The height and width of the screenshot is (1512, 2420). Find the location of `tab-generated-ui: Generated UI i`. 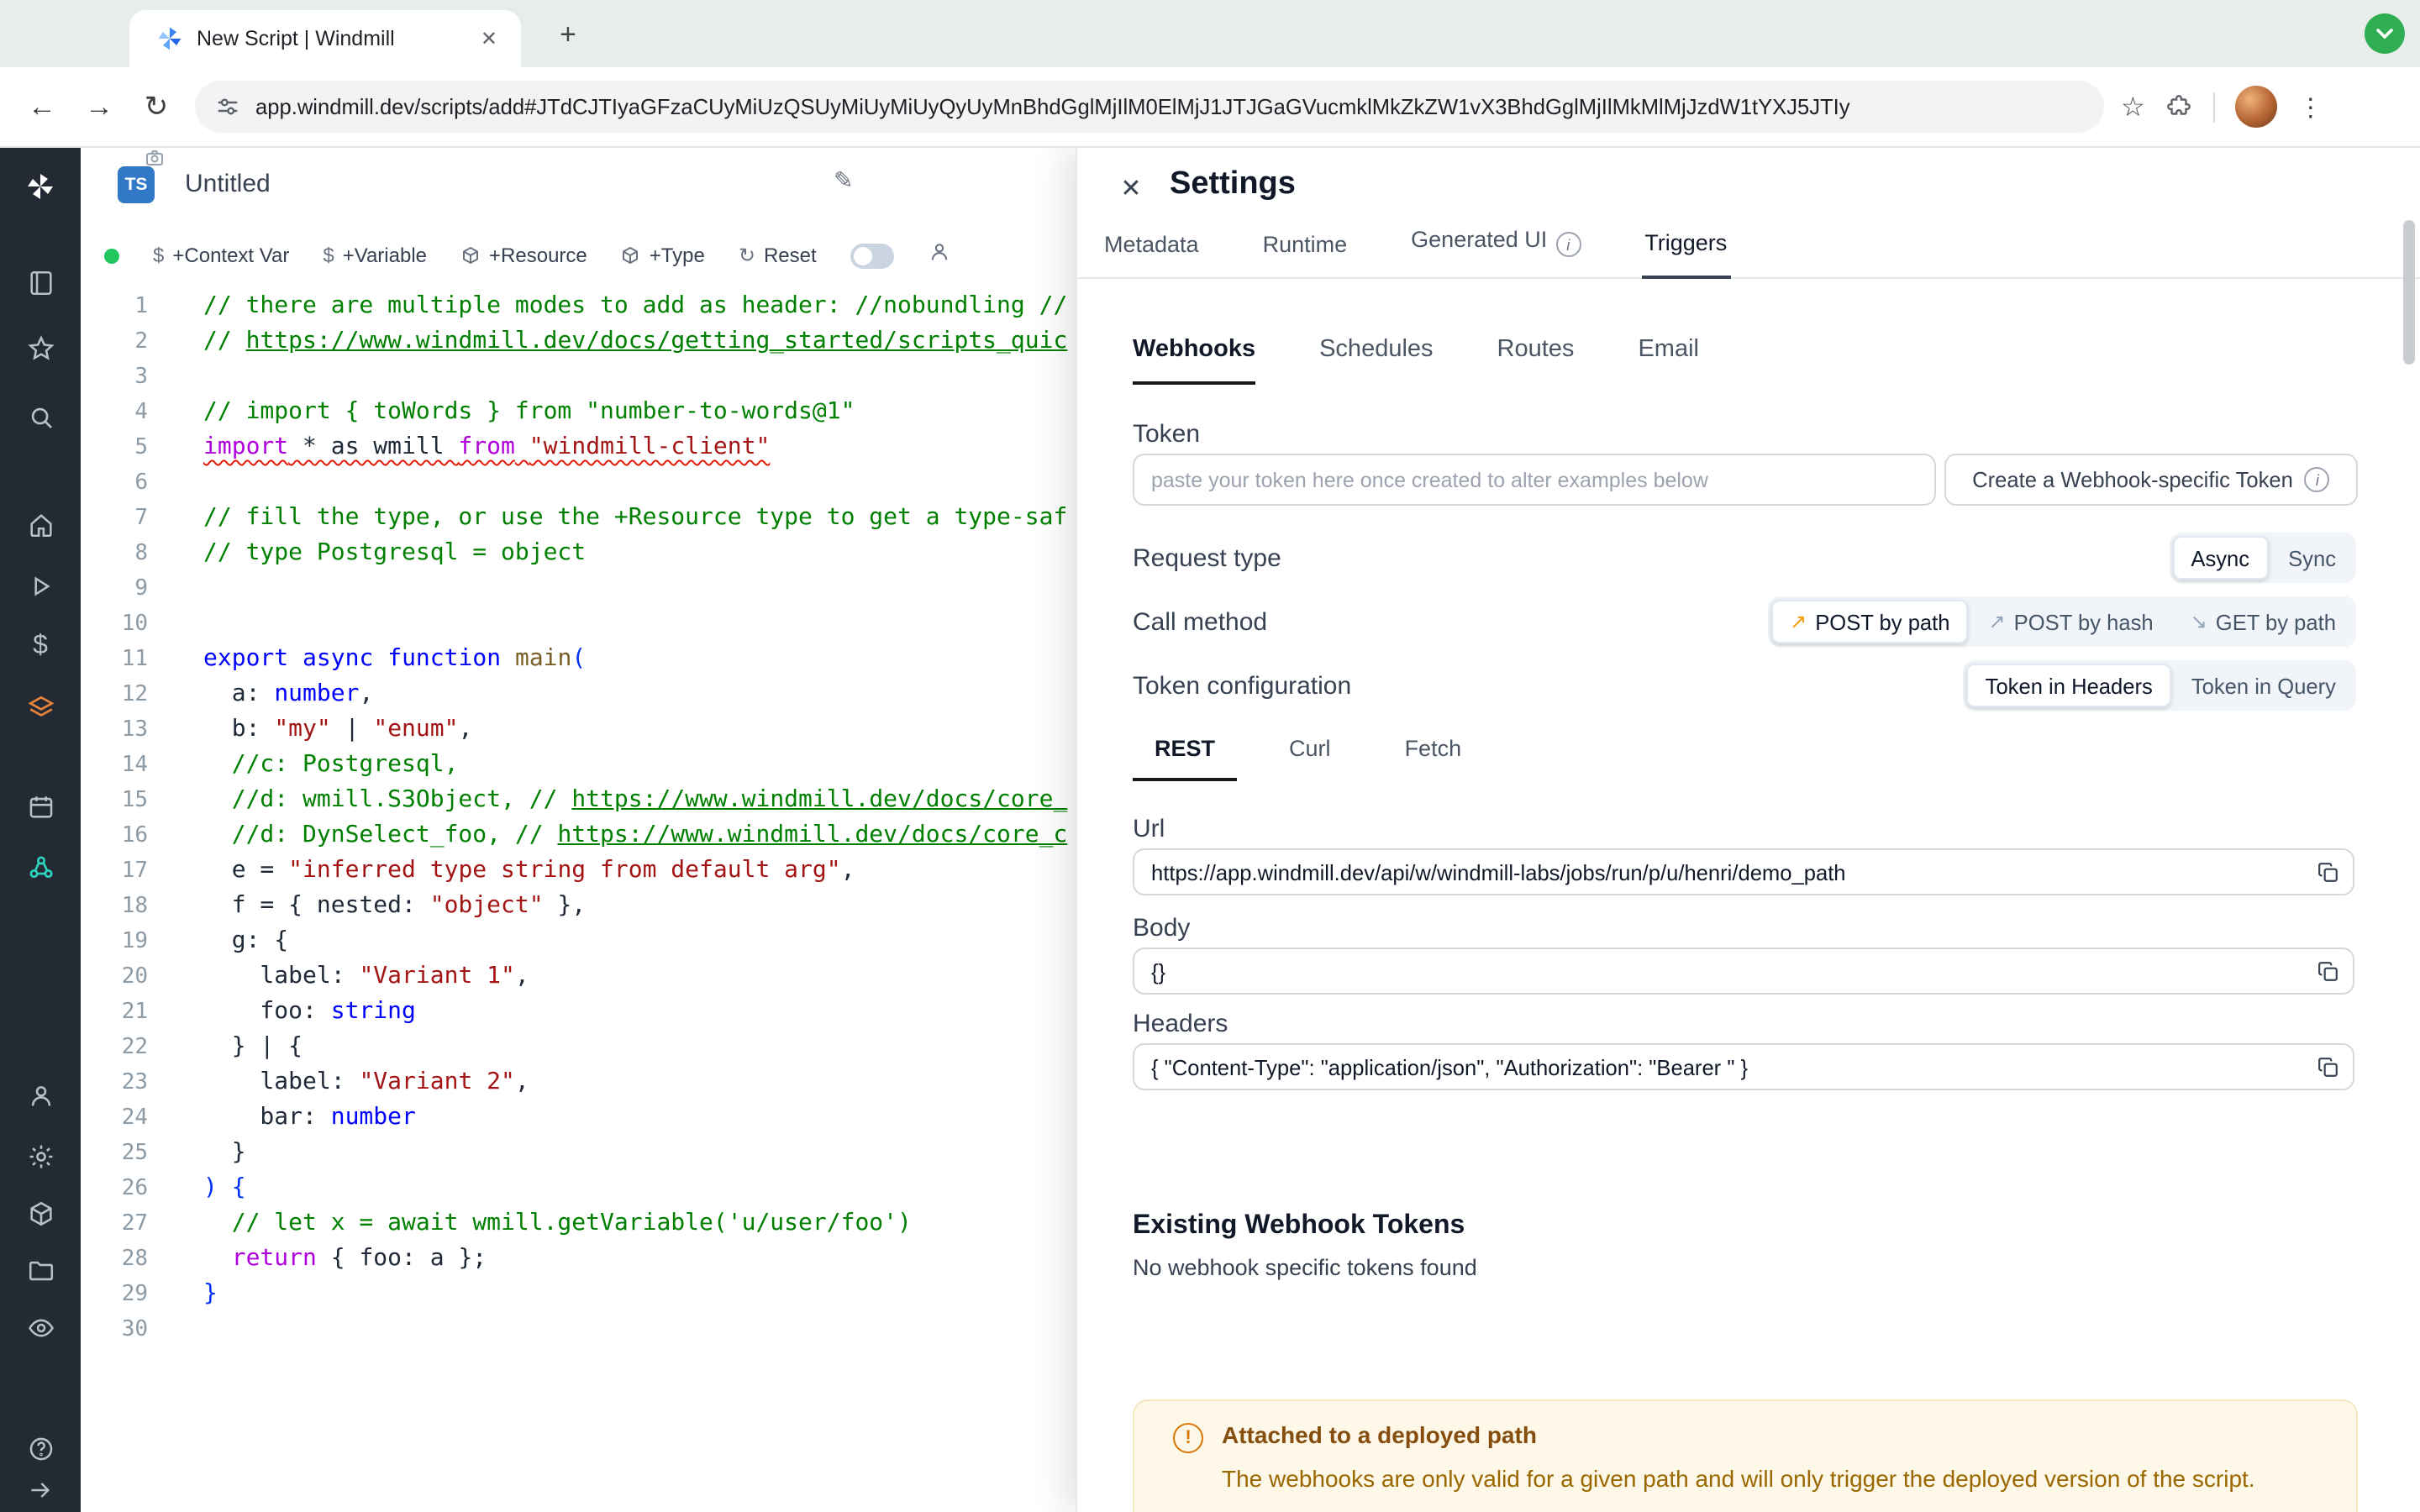

tab-generated-ui: Generated UI i is located at coordinates (1496, 251).